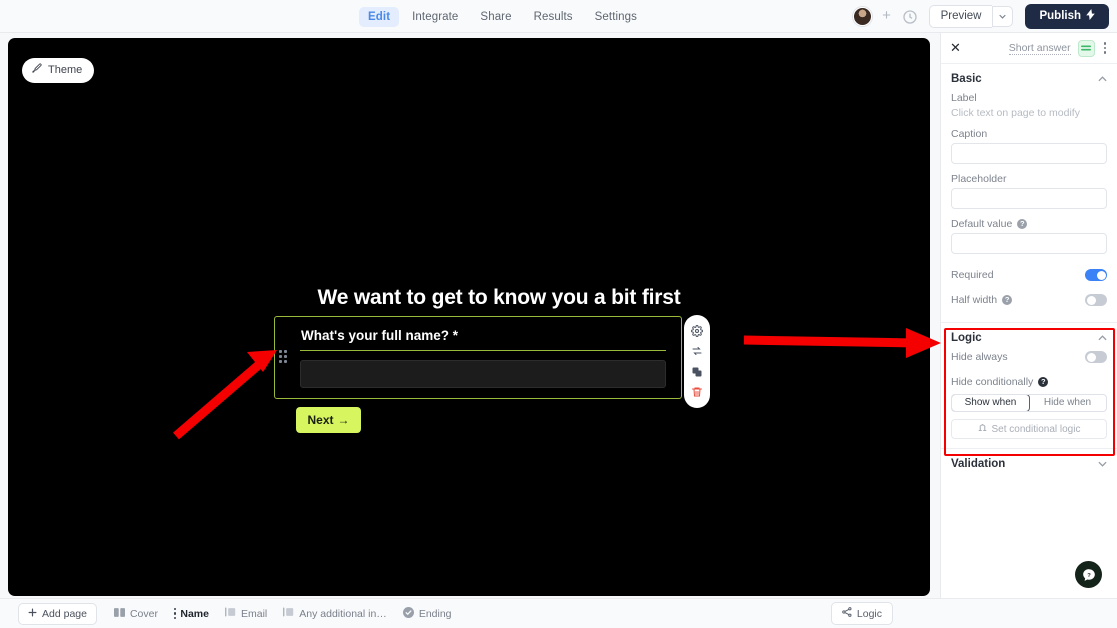  Describe the element at coordinates (483, 374) in the screenshot. I see `field-text-input` at that location.